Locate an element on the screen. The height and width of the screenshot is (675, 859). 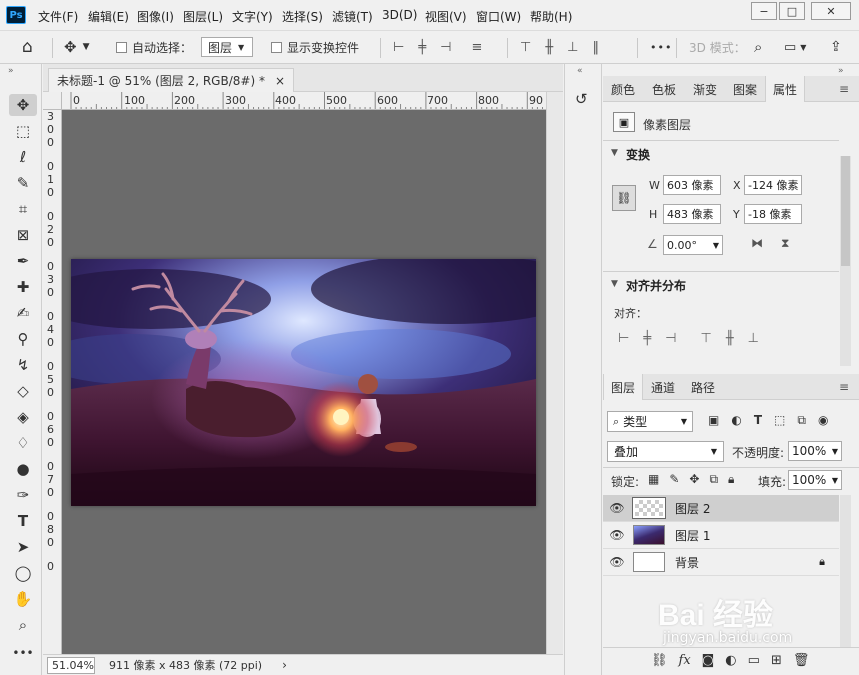
move-tool-icon: ✥ ▼ is located at coordinates (77, 47).